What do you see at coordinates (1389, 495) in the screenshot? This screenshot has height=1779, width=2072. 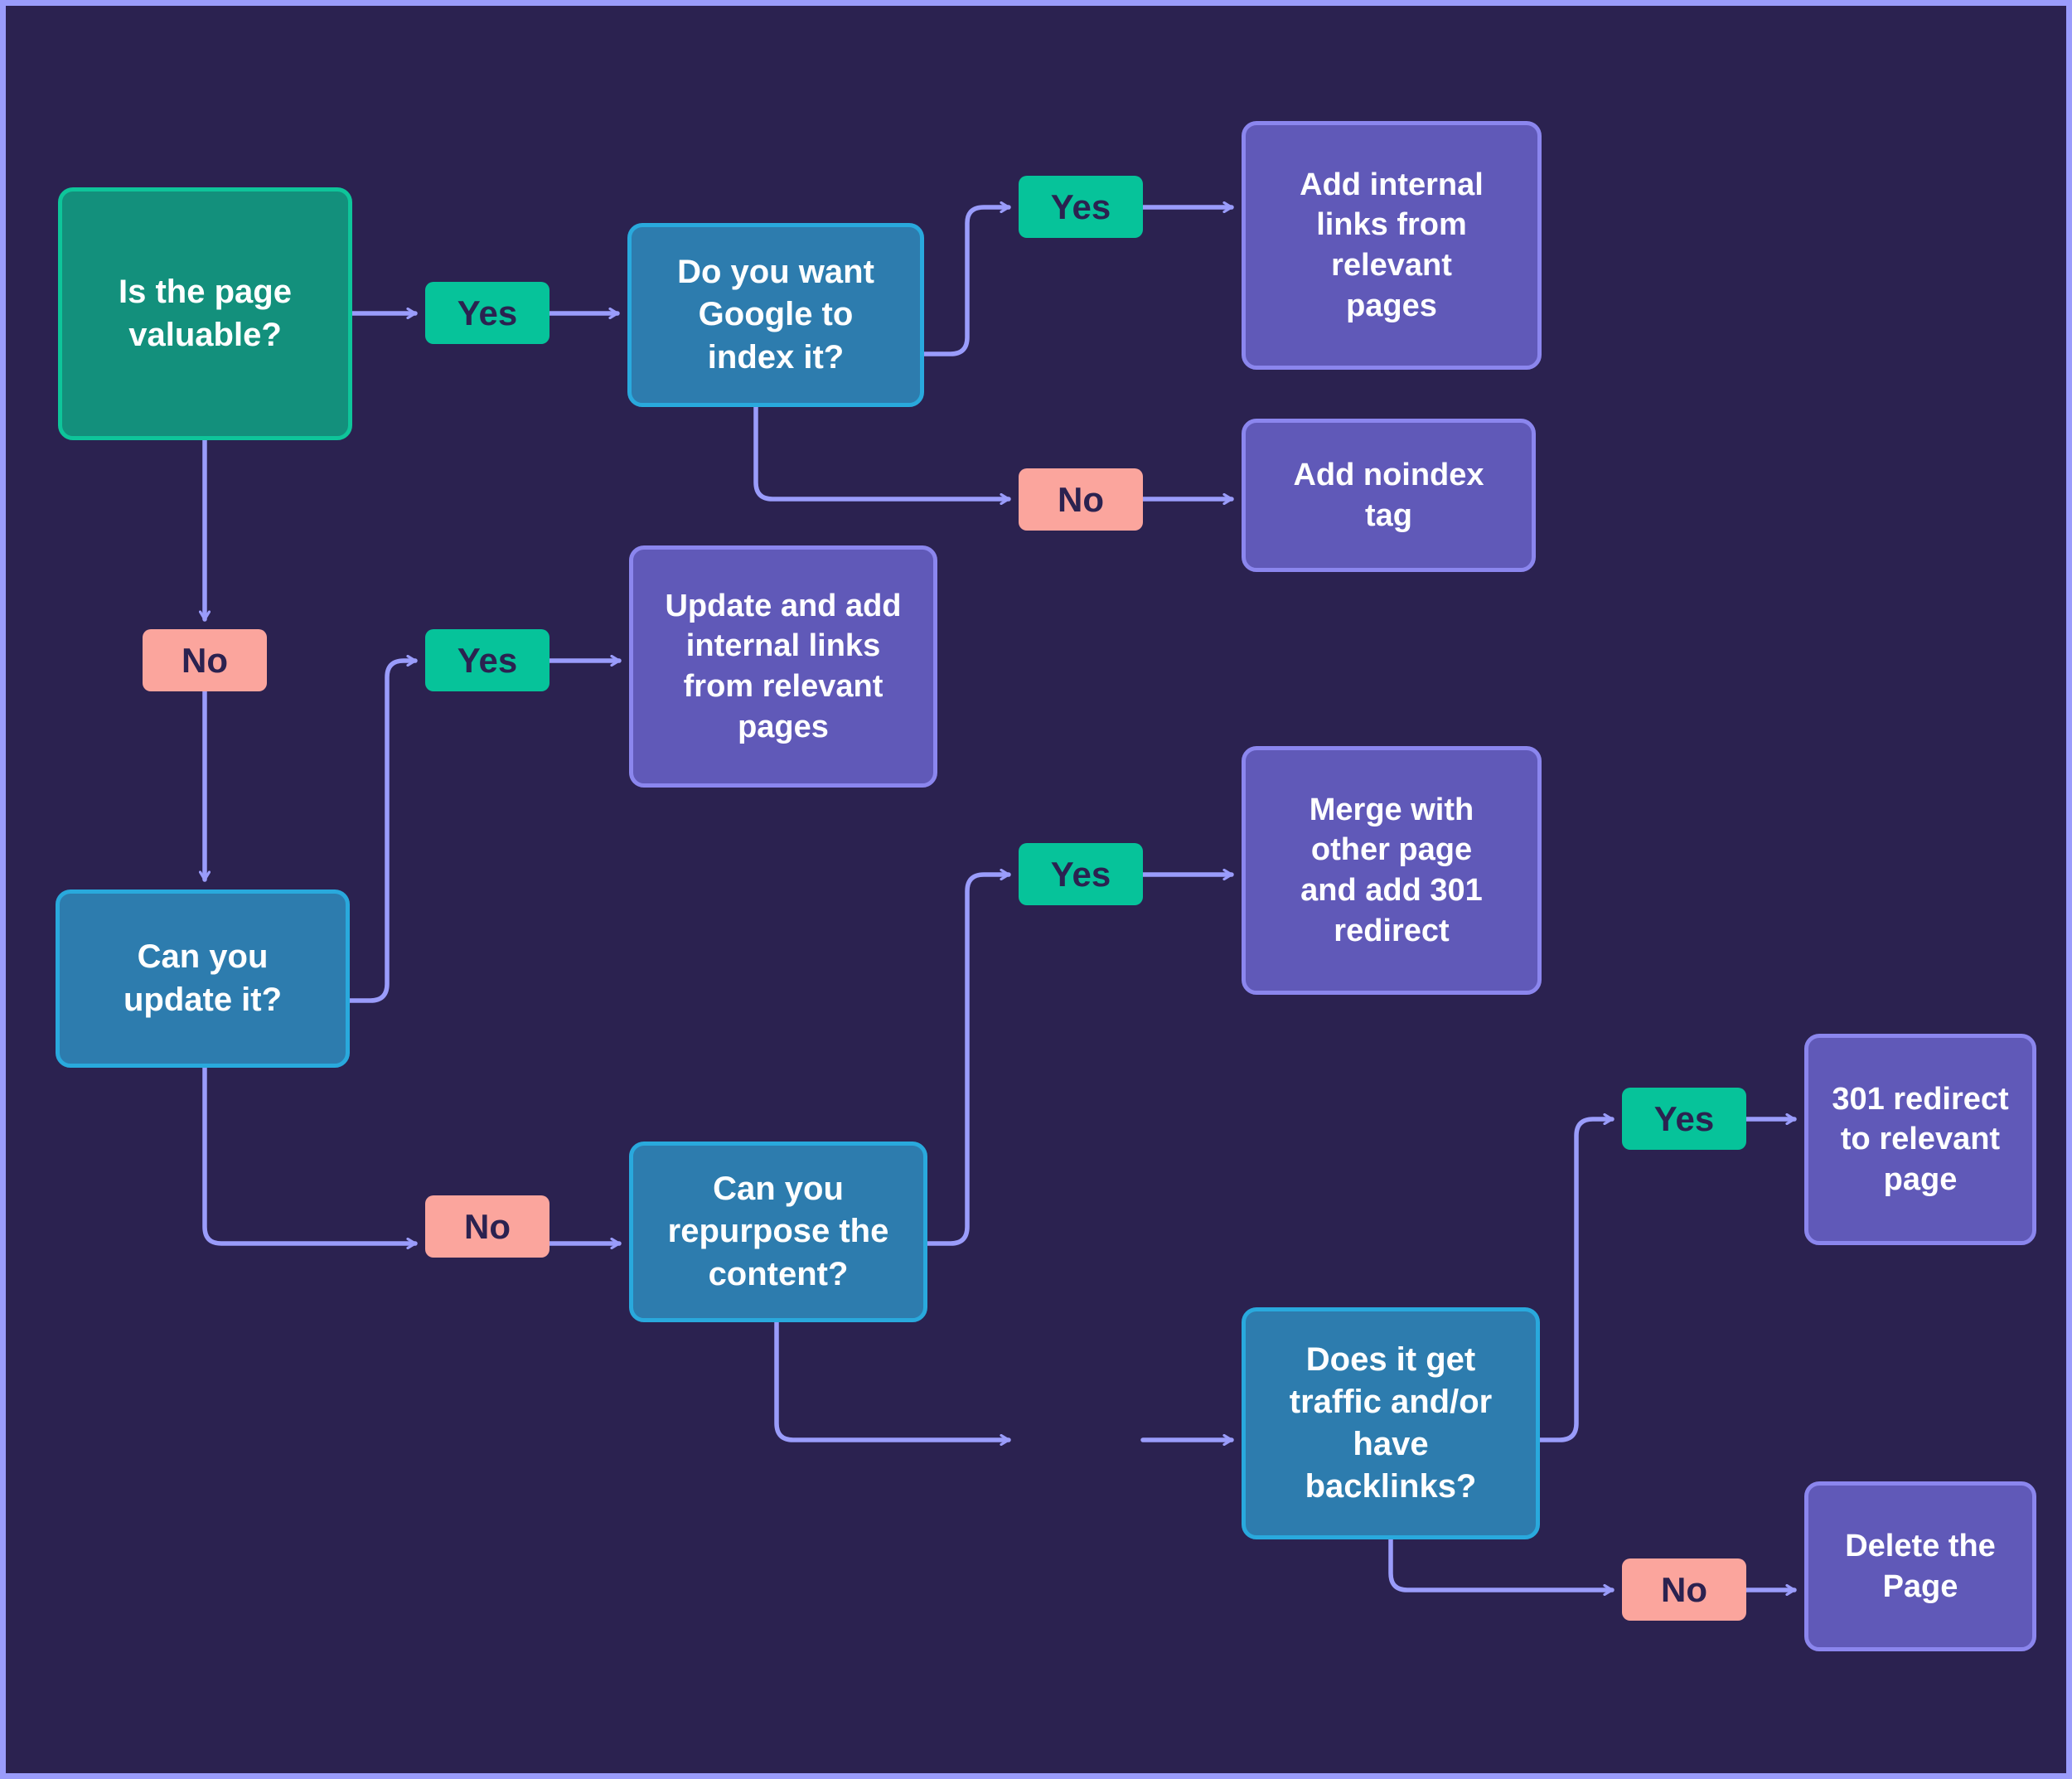 I see `flow-node-n4: Add noindex tag` at bounding box center [1389, 495].